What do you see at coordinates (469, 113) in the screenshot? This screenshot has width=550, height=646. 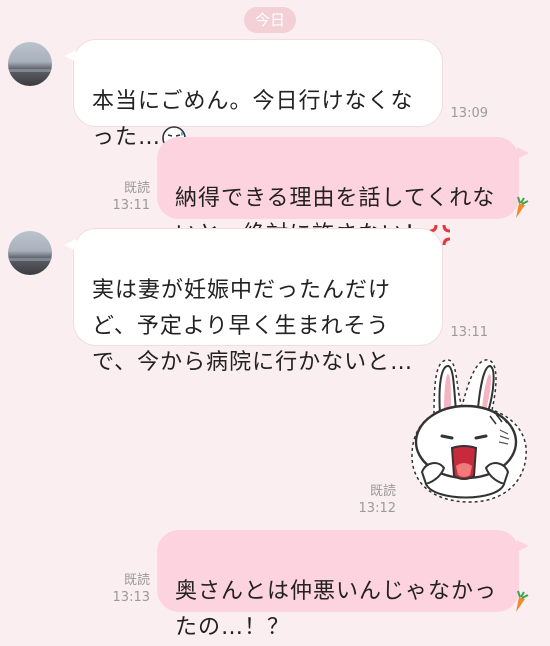 I see `message-time: 13:09` at bounding box center [469, 113].